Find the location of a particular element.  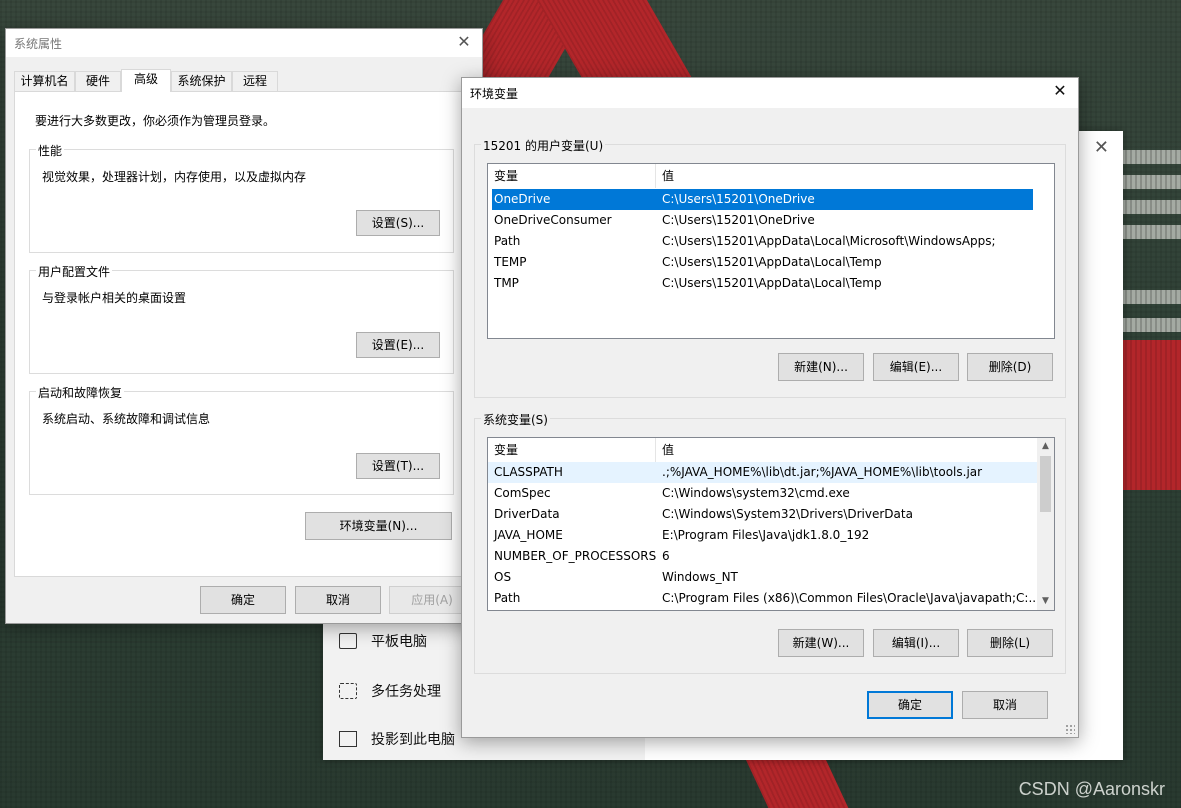

variable-name: DriverData is located at coordinates (527, 514).